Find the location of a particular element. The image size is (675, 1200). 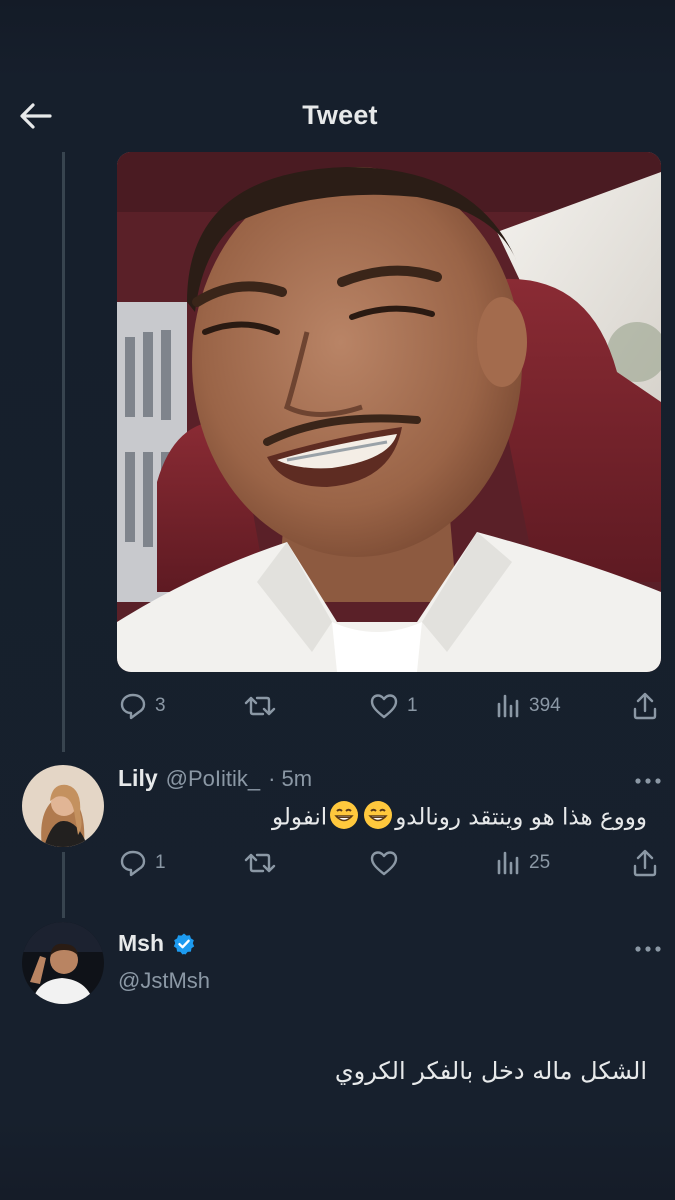

reply-count: 3 is located at coordinates (160, 705).